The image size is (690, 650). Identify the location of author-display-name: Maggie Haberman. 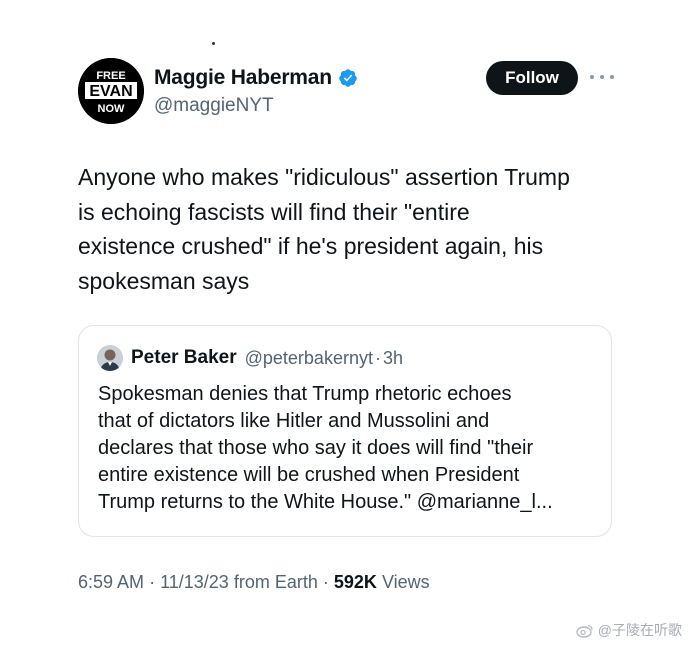
(243, 78).